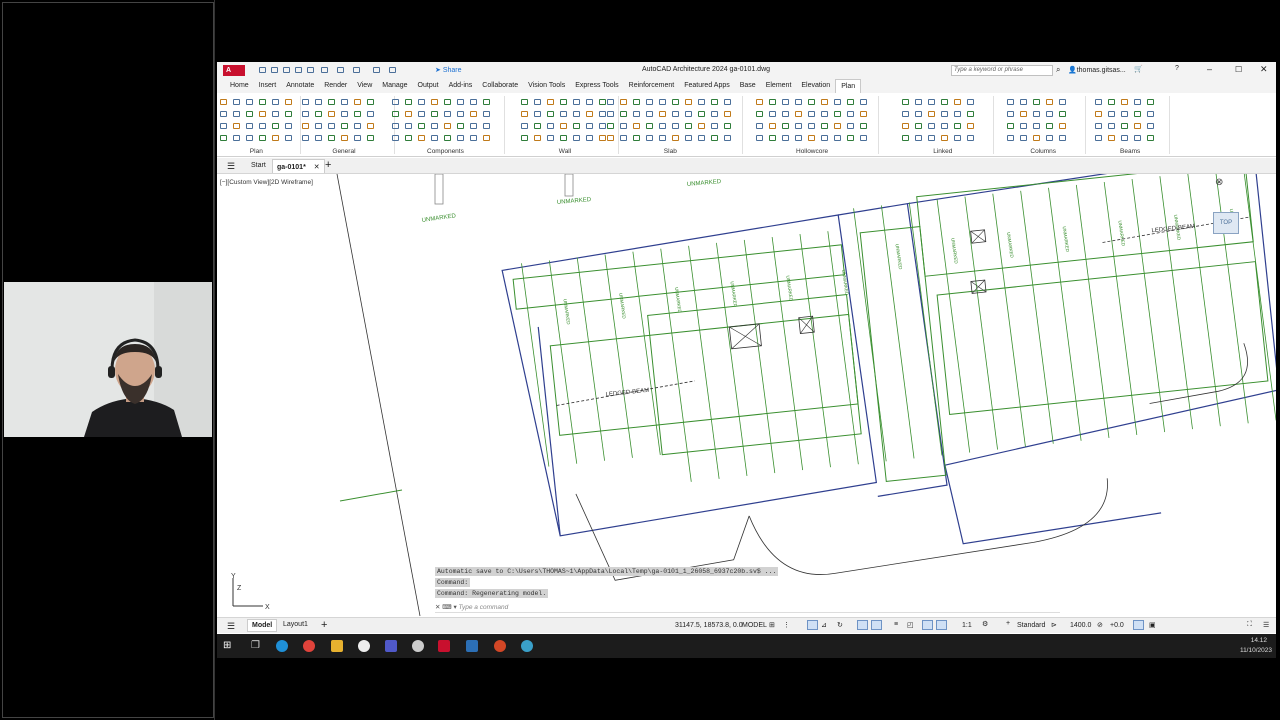 The image size is (1280, 720). I want to click on ribbon-tab-express-tools: Express Tools, so click(596, 86).